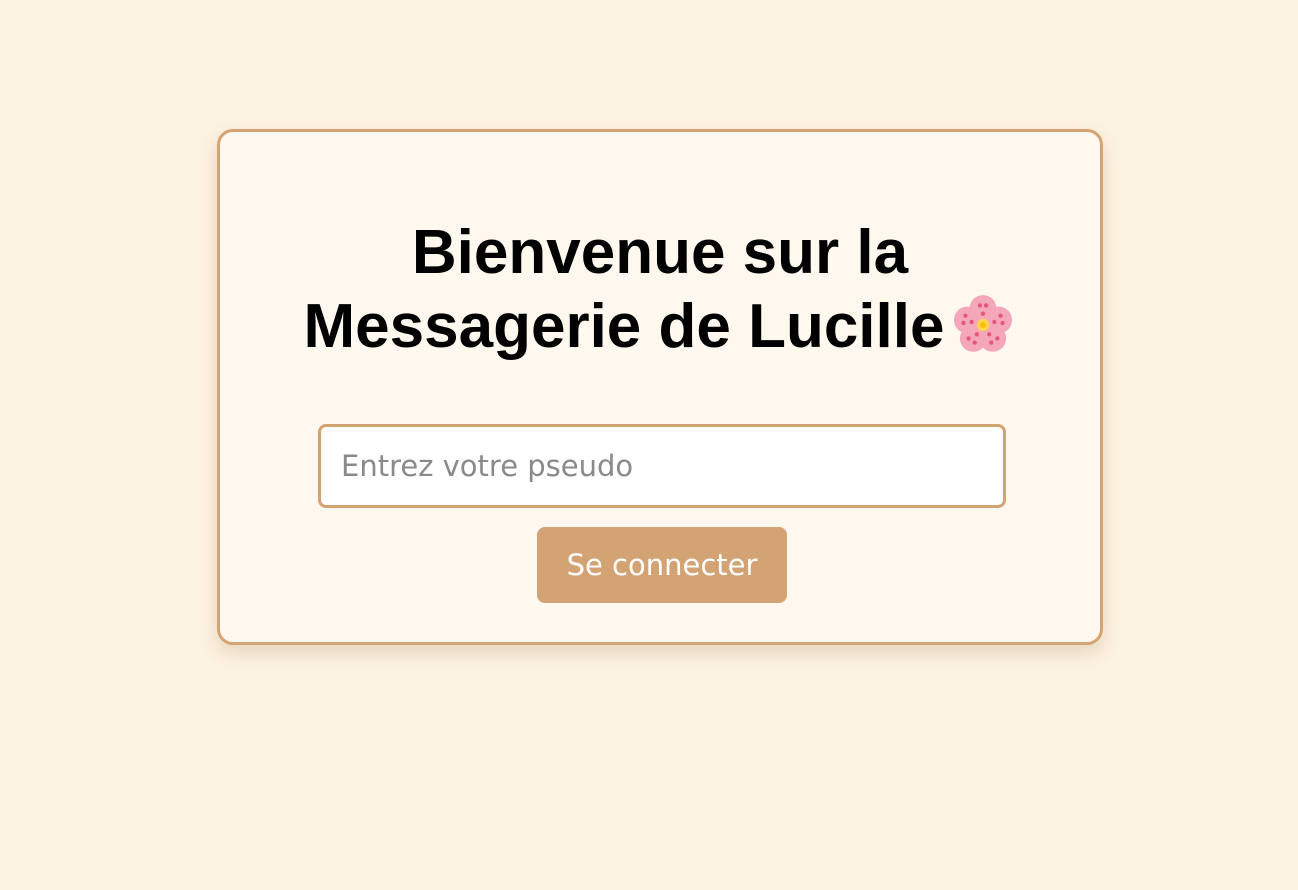 This screenshot has width=1298, height=890. What do you see at coordinates (624, 326) in the screenshot?
I see `welcome-title-line-2-text: Messagerie de Lucille` at bounding box center [624, 326].